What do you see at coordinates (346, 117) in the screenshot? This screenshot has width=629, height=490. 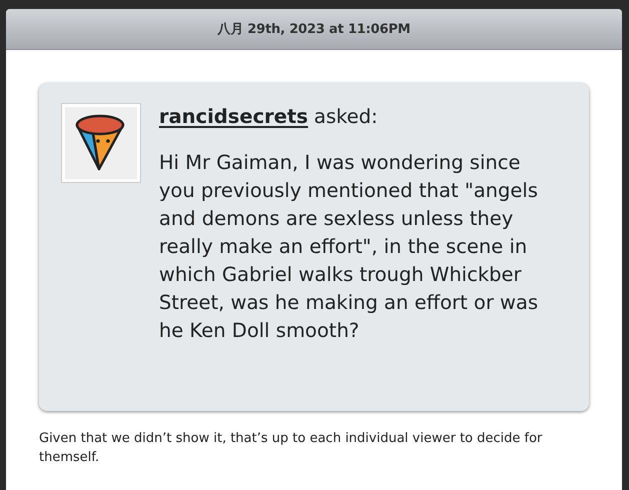 I see `asked-label: asked:` at bounding box center [346, 117].